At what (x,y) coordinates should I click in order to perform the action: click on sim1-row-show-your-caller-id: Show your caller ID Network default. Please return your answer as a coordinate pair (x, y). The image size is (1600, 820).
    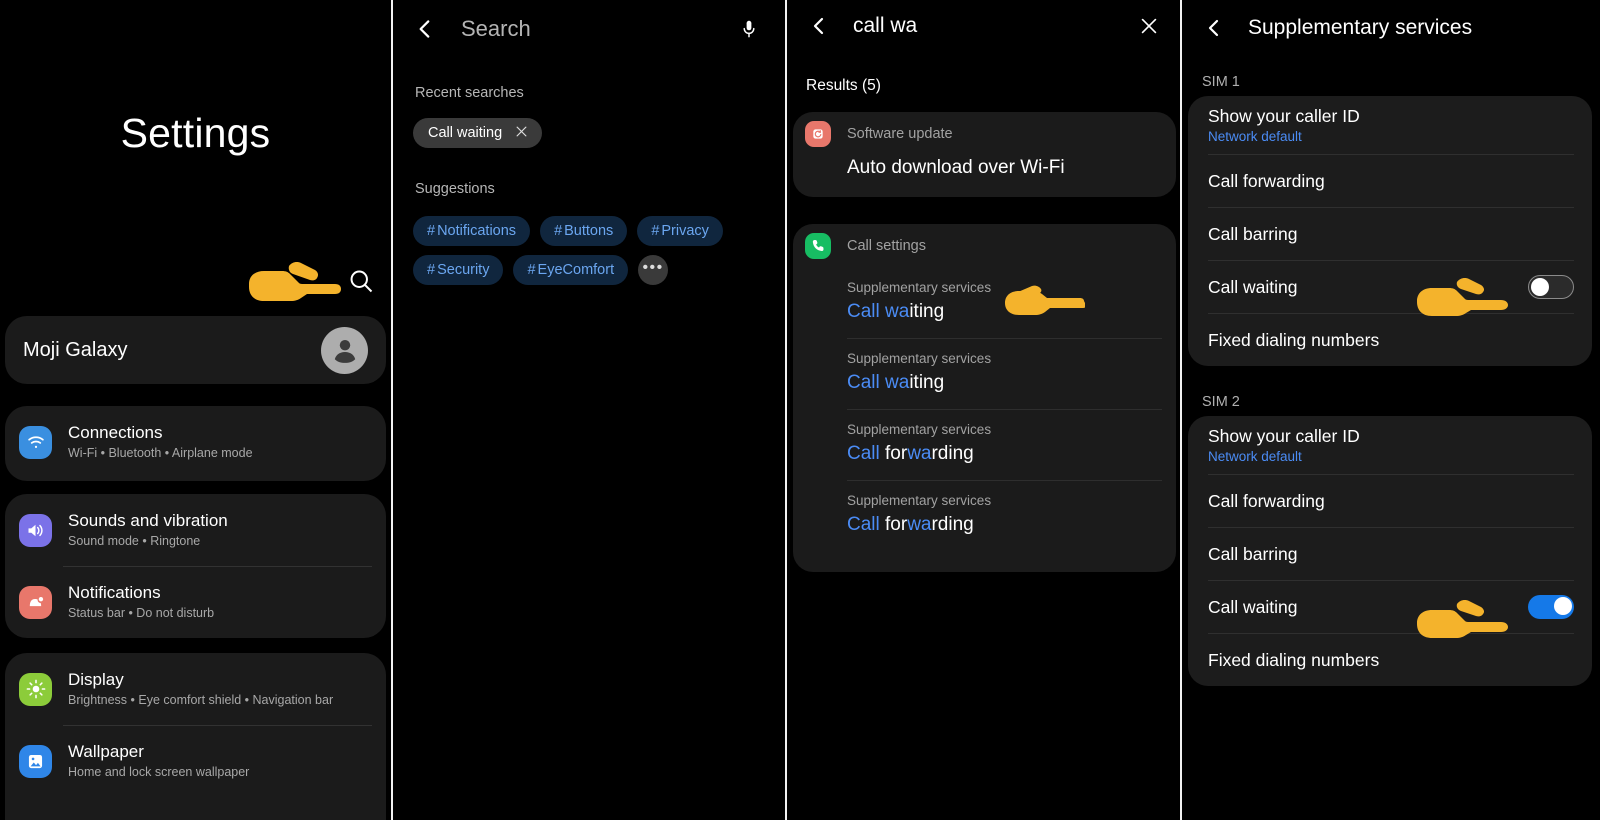
    Looking at the image, I should click on (1390, 125).